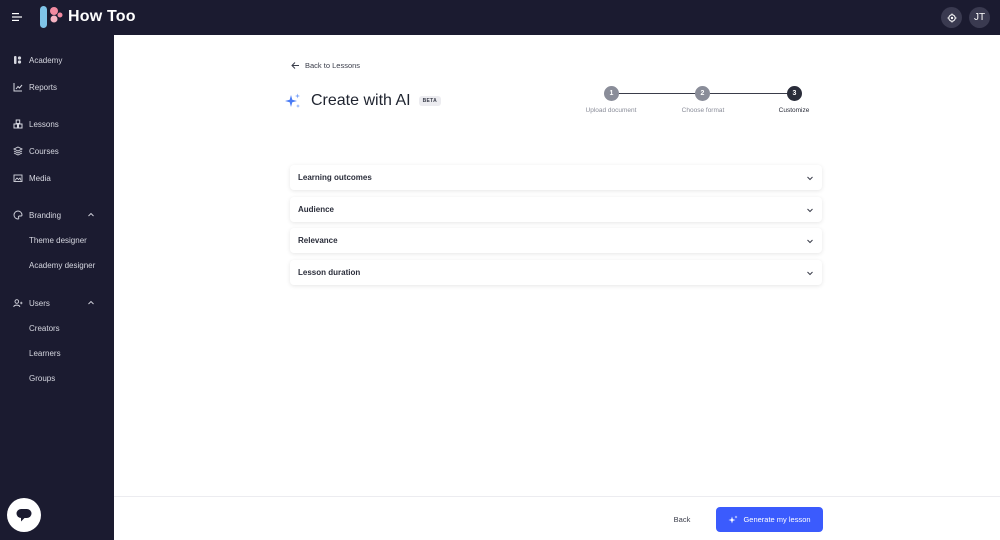  I want to click on sidebar-item-label: Media, so click(40, 178).